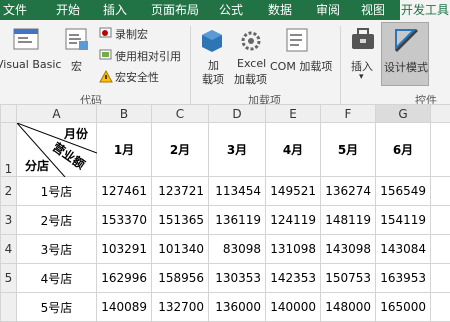  What do you see at coordinates (57, 278) in the screenshot?
I see `store-cell: 4号店` at bounding box center [57, 278].